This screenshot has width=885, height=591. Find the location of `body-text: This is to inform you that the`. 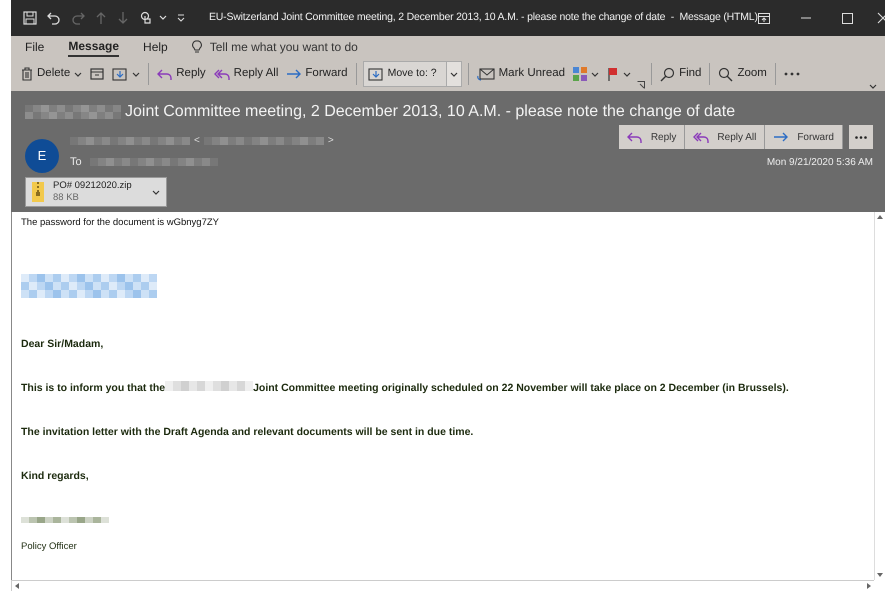

body-text: This is to inform you that the is located at coordinates (93, 388).